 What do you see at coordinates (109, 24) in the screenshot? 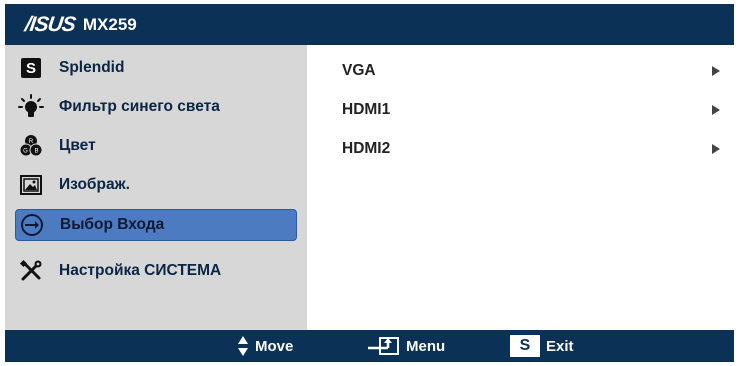
I see `model-name: MX259` at bounding box center [109, 24].